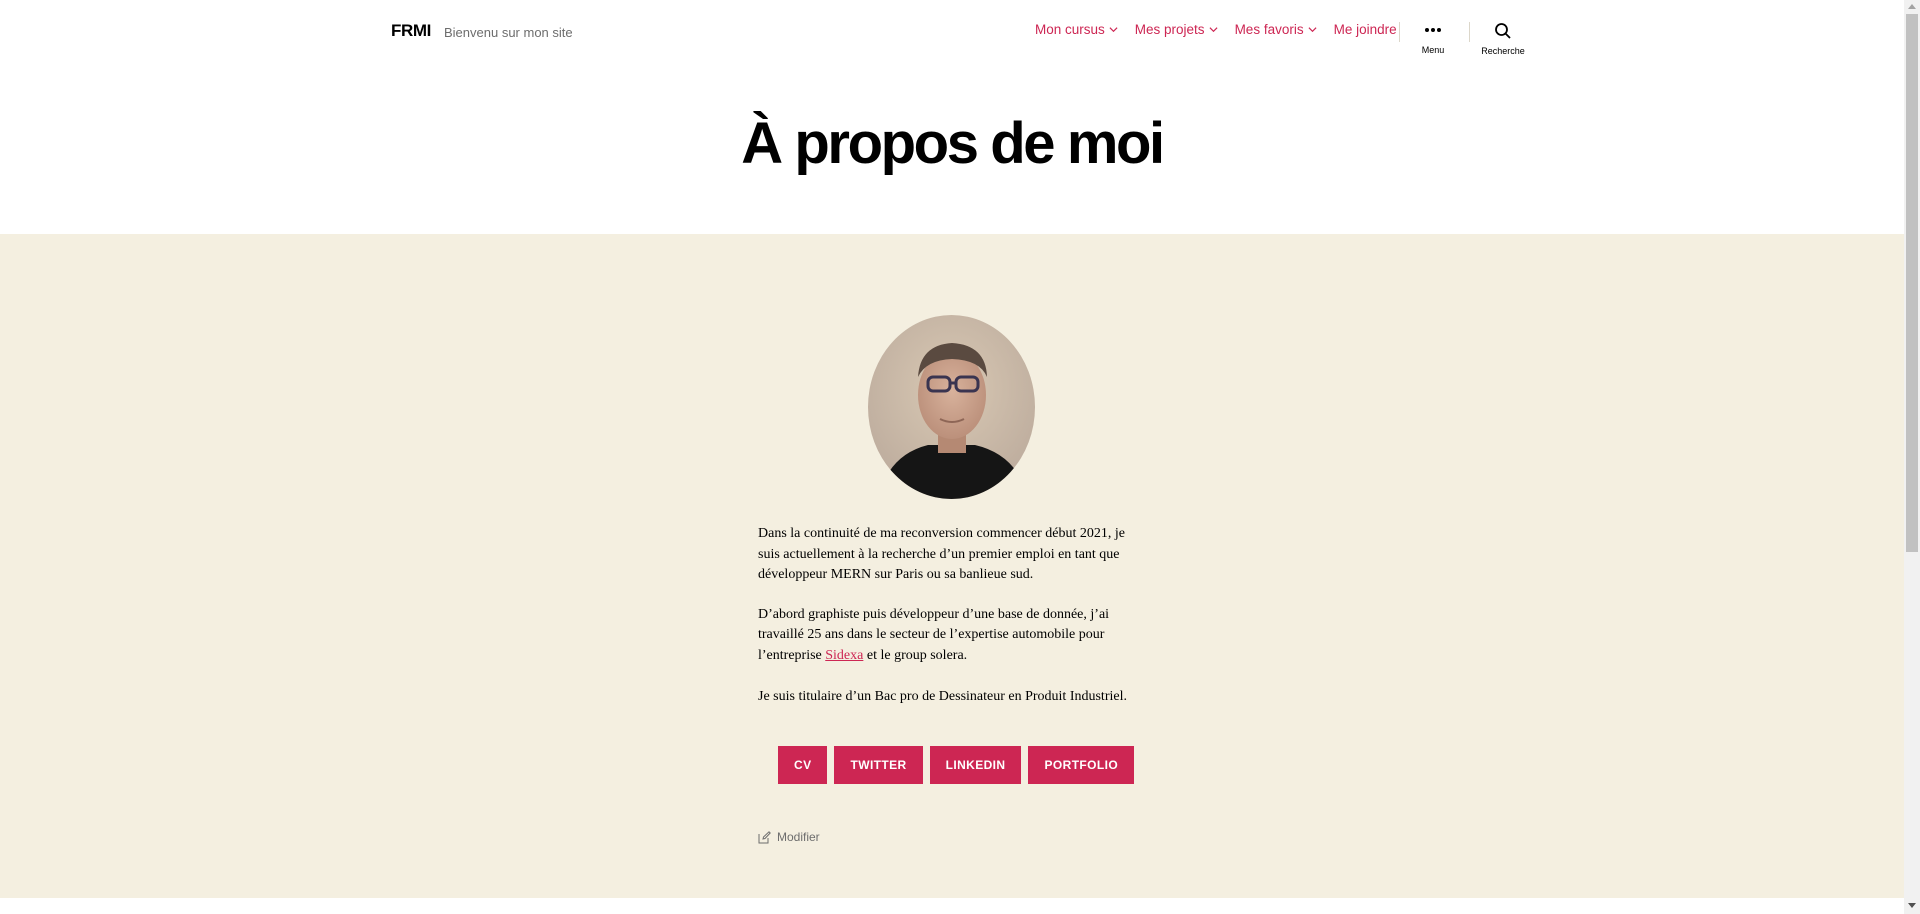 The height and width of the screenshot is (914, 1920). I want to click on page-title: À propos de moi, so click(953, 143).